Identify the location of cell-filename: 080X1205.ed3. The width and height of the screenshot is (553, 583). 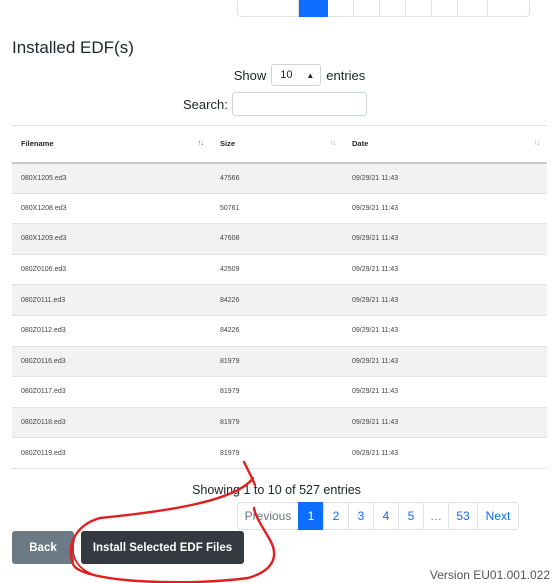
(111, 178).